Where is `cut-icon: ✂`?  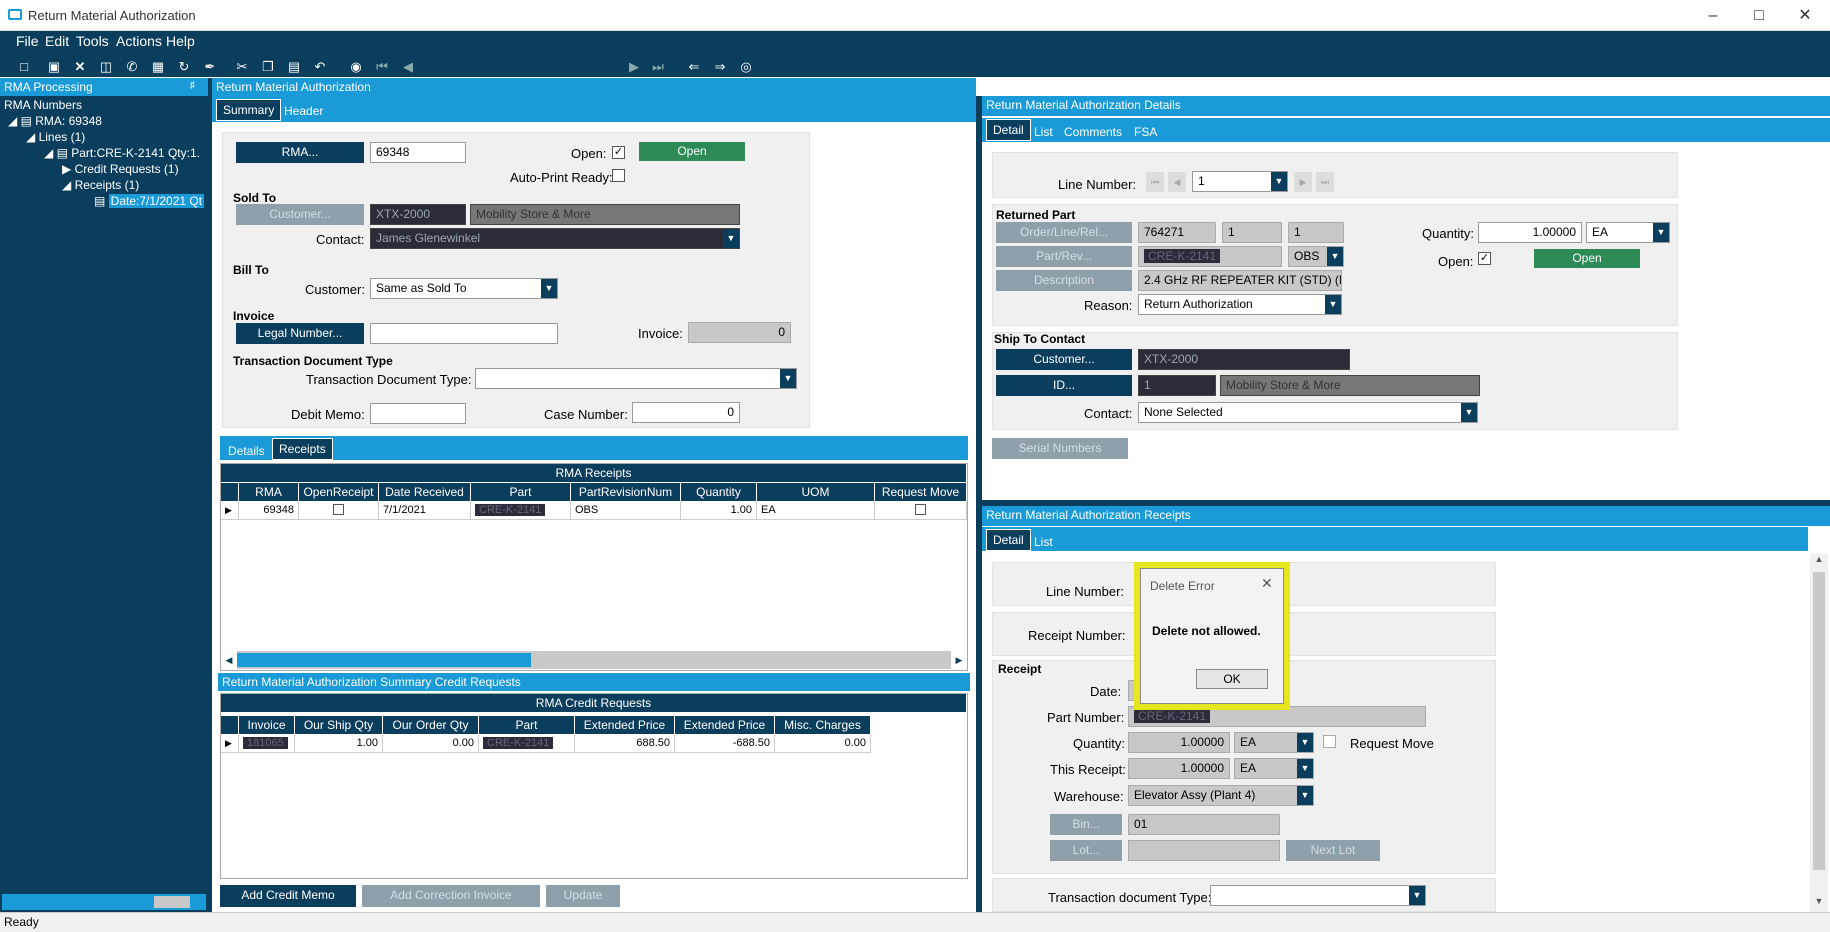 cut-icon: ✂ is located at coordinates (242, 67).